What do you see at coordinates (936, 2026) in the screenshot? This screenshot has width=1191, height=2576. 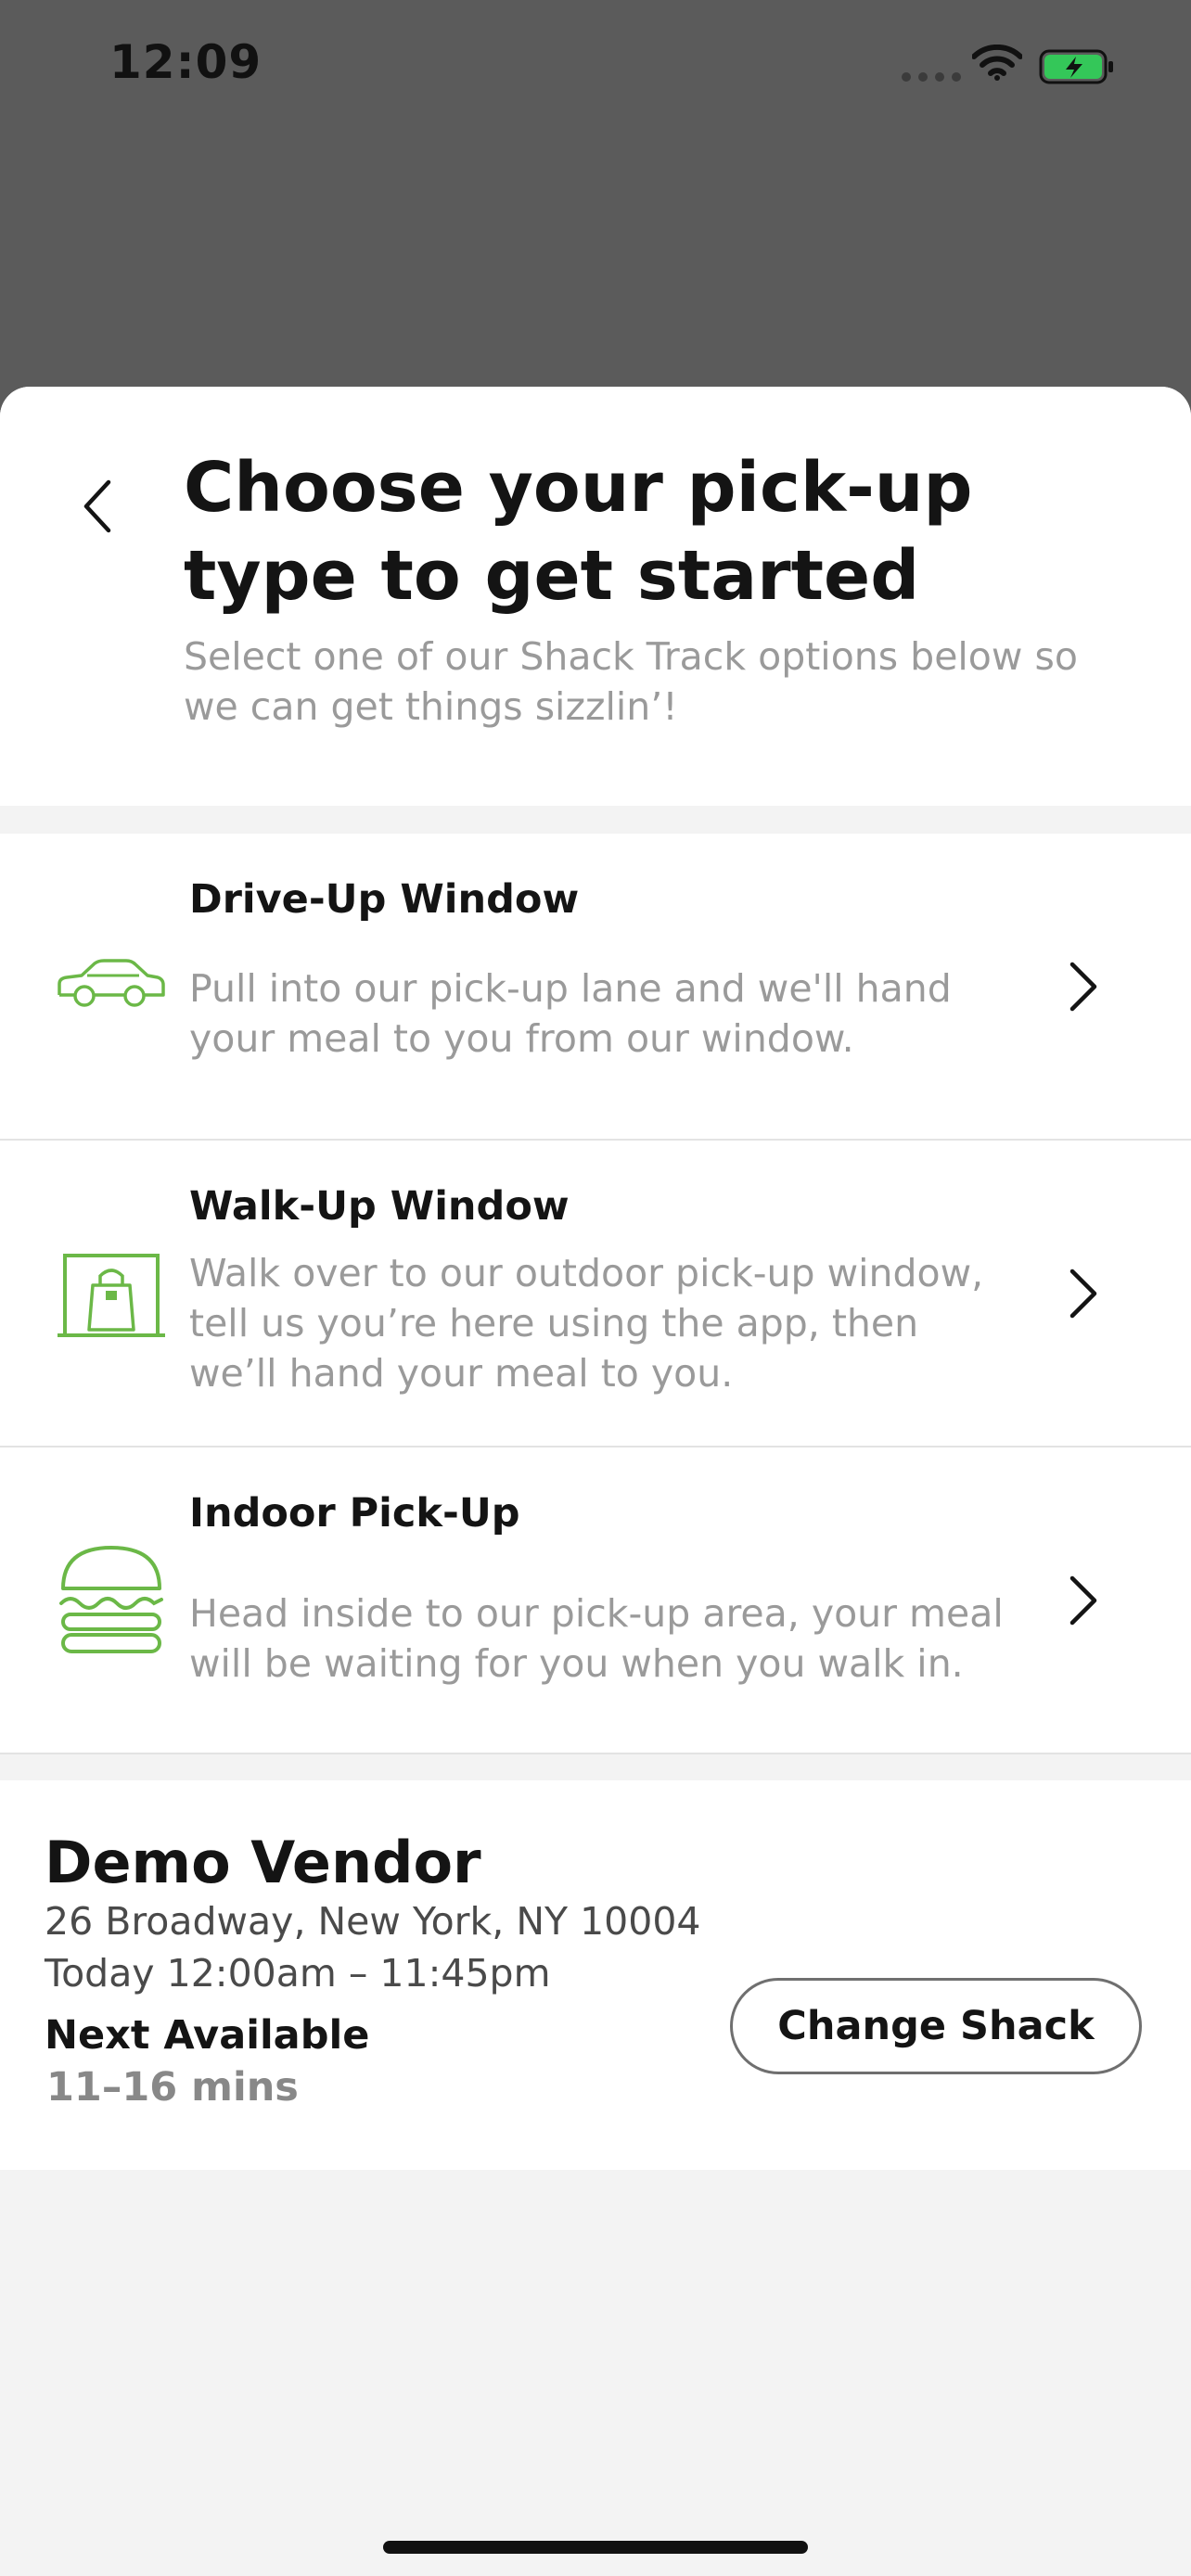 I see `change-shack-button: Change Shack` at bounding box center [936, 2026].